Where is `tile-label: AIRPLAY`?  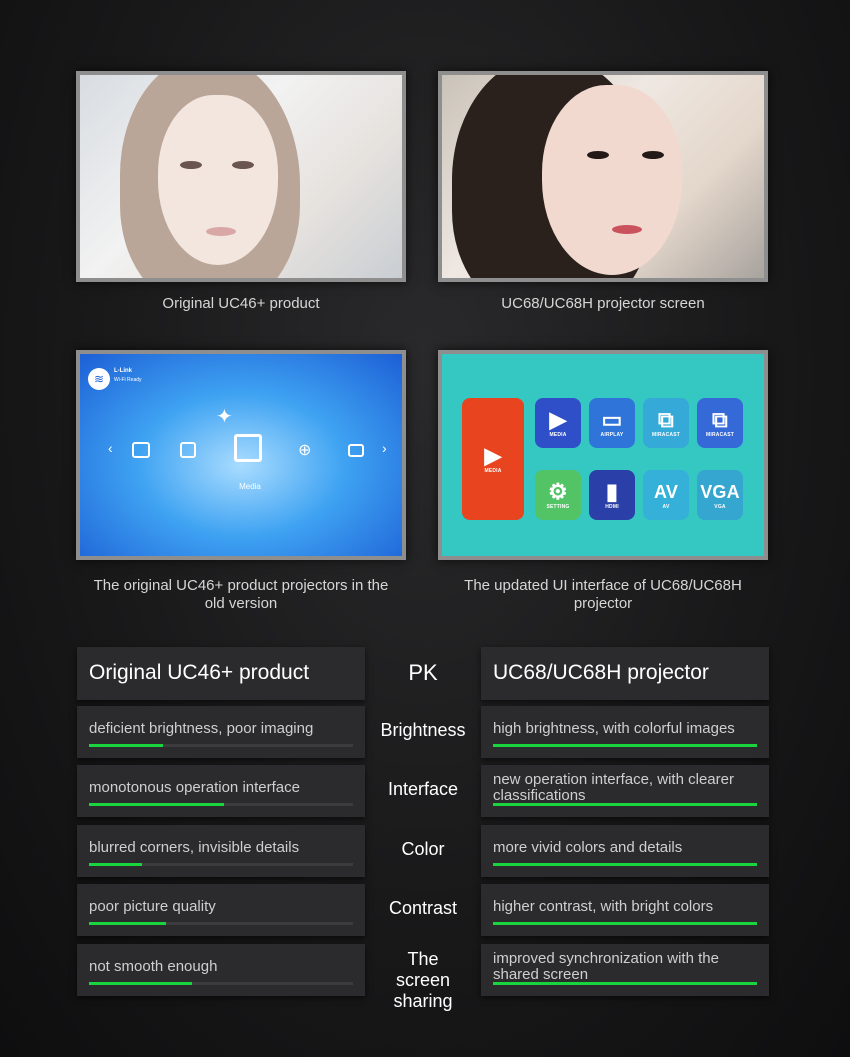 tile-label: AIRPLAY is located at coordinates (612, 435).